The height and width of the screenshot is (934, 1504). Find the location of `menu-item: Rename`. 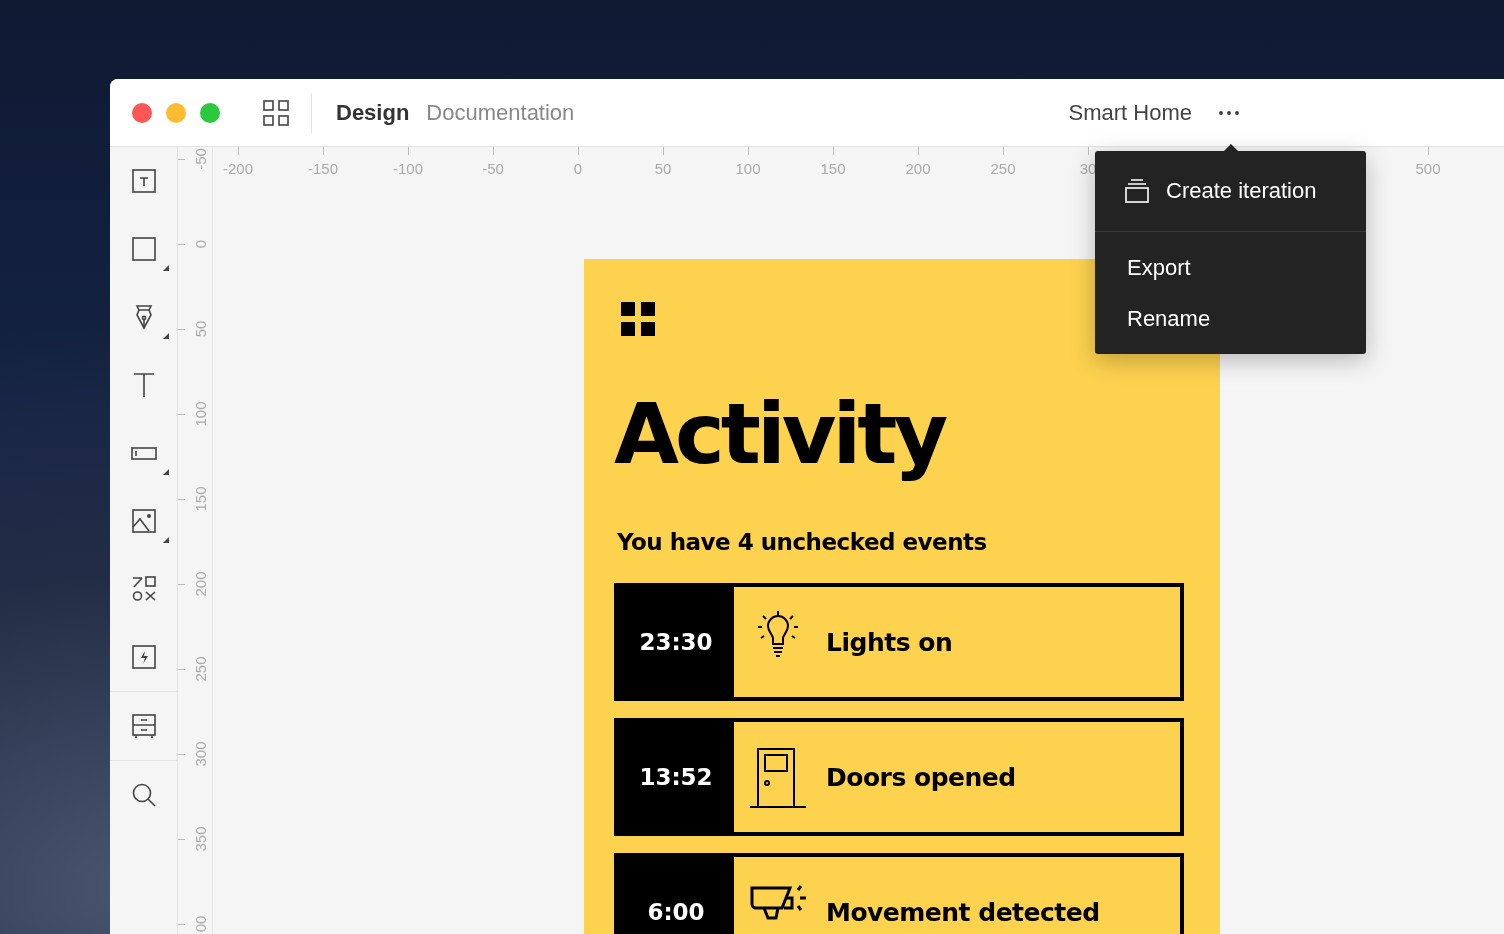

menu-item: Rename is located at coordinates (1230, 318).